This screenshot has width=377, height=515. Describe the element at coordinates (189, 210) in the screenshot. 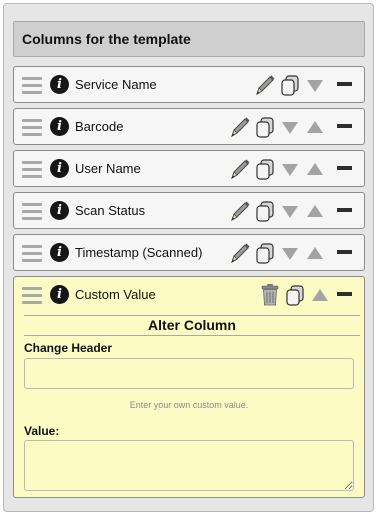

I see `column-row-scan-status: i Scan Status` at that location.